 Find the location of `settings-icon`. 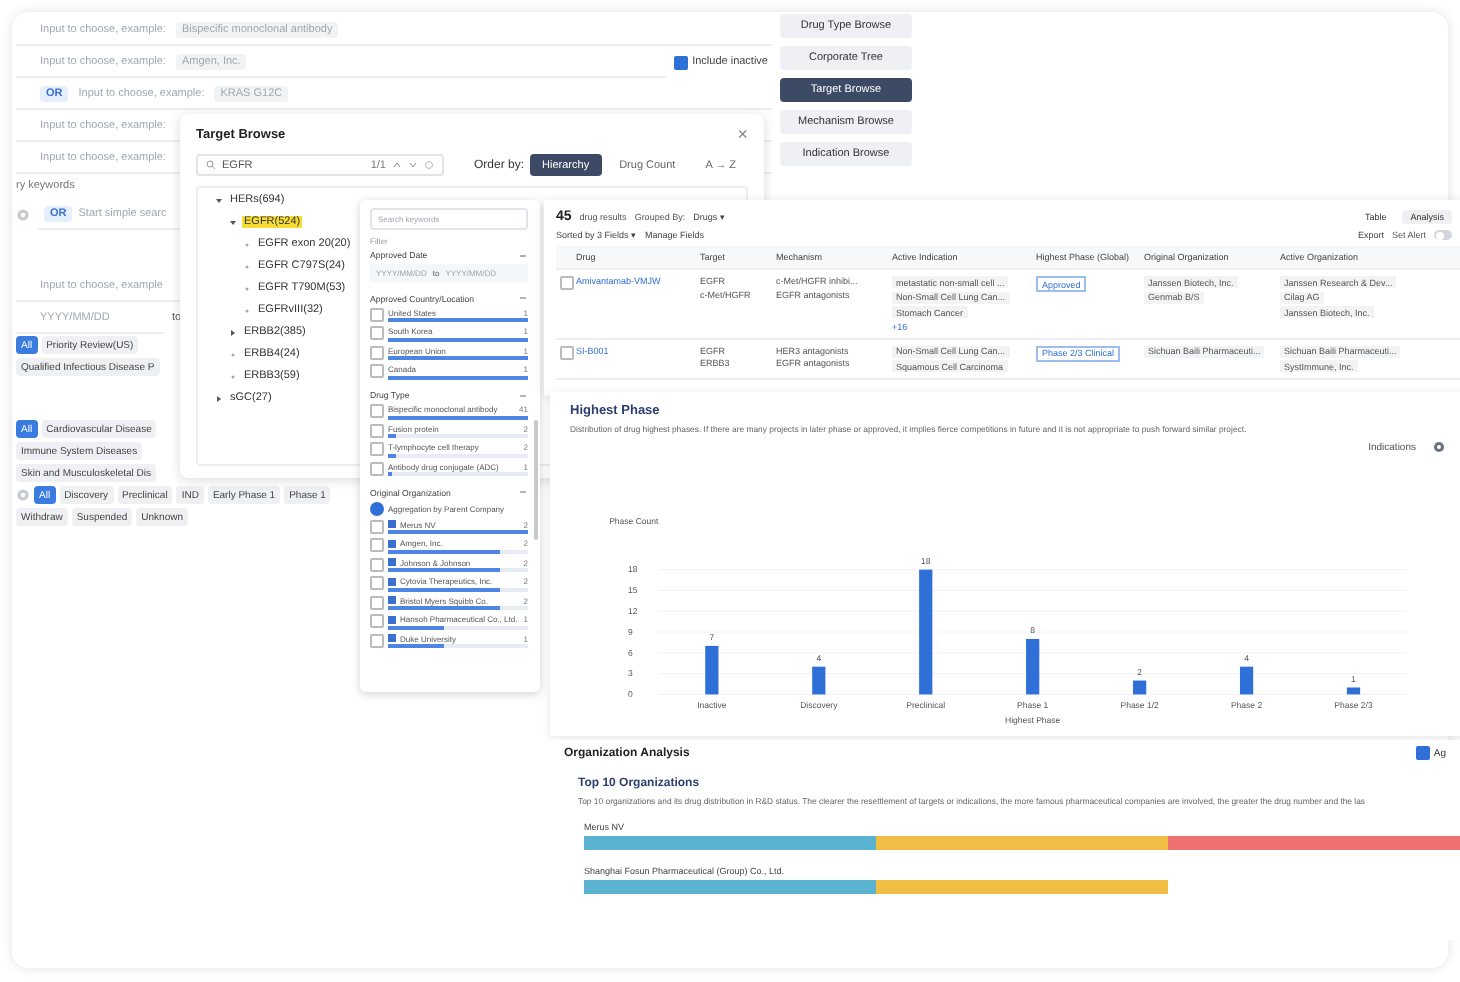

settings-icon is located at coordinates (1439, 447).